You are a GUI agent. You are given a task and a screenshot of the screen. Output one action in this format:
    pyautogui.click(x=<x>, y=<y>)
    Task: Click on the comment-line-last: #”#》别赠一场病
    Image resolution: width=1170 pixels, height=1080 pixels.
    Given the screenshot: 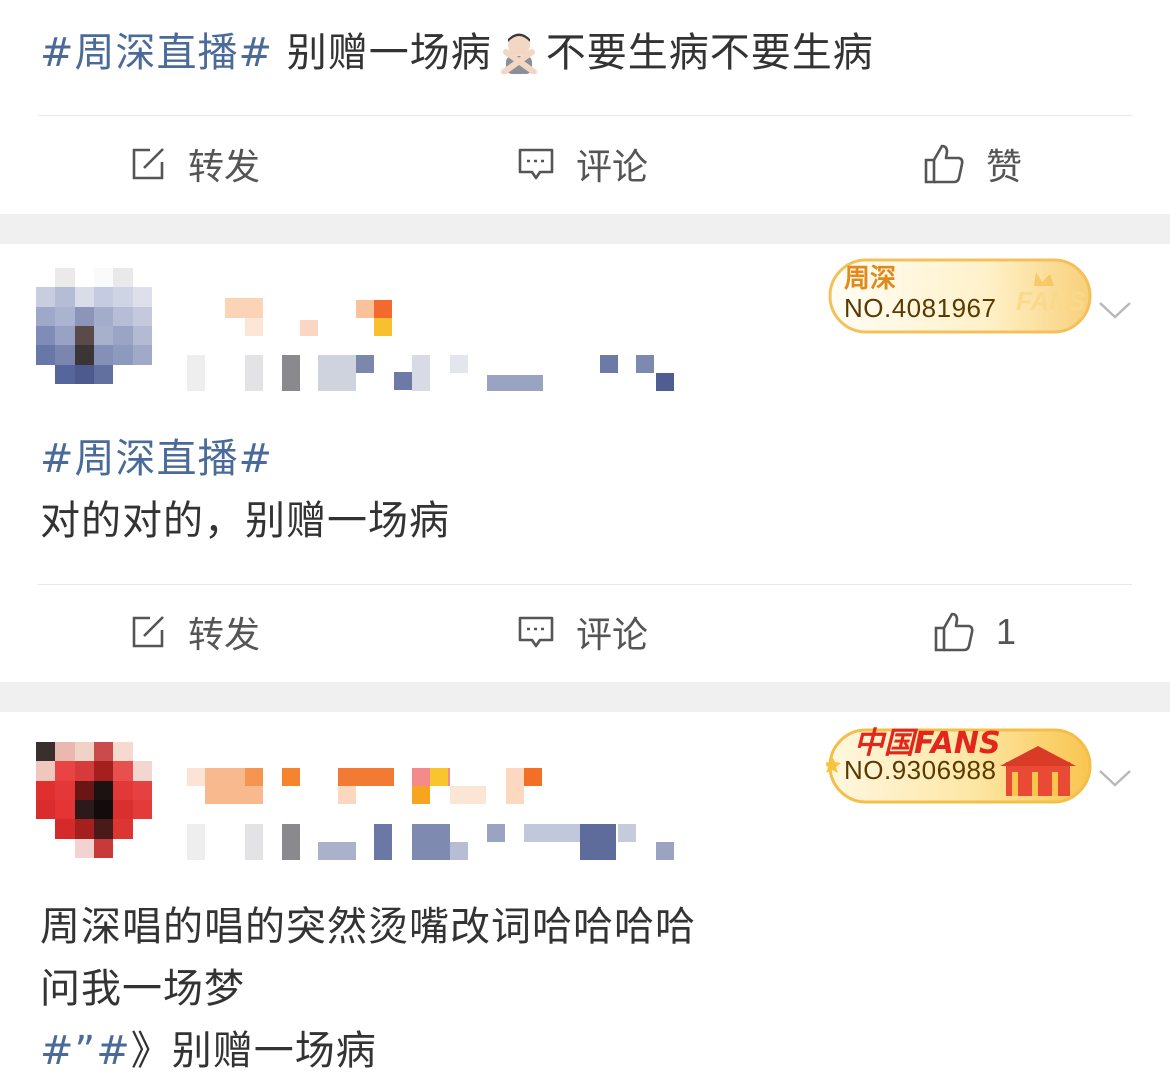 What is the action you would take?
    pyautogui.click(x=368, y=1050)
    